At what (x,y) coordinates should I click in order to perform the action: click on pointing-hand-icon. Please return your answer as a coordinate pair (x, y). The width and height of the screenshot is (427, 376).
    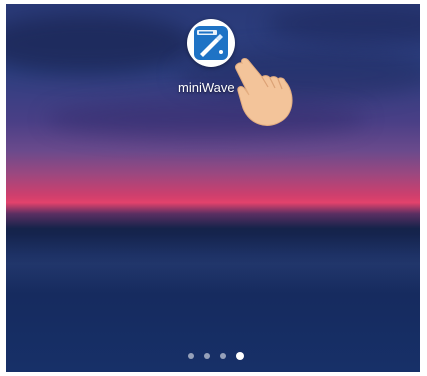
    Looking at the image, I should click on (264, 92).